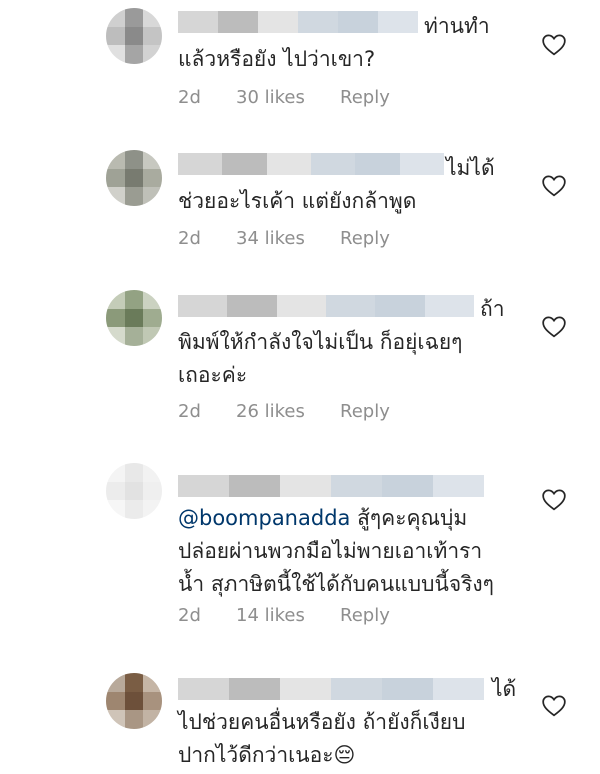 The height and width of the screenshot is (774, 600). I want to click on username-suffix: ถ้า, so click(492, 309).